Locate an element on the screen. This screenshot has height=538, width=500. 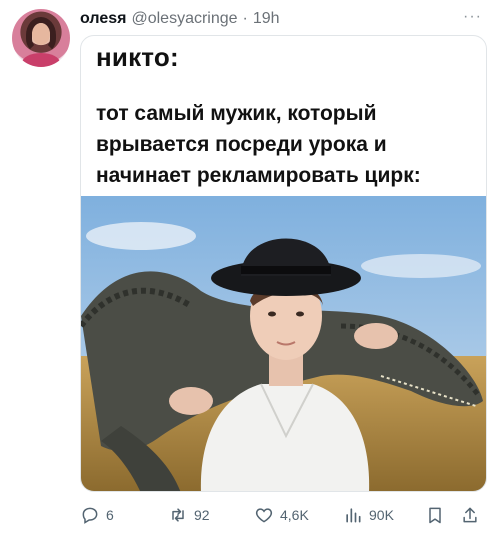
action-bar: 6 92 4,6K 90K is located at coordinates (285, 515).